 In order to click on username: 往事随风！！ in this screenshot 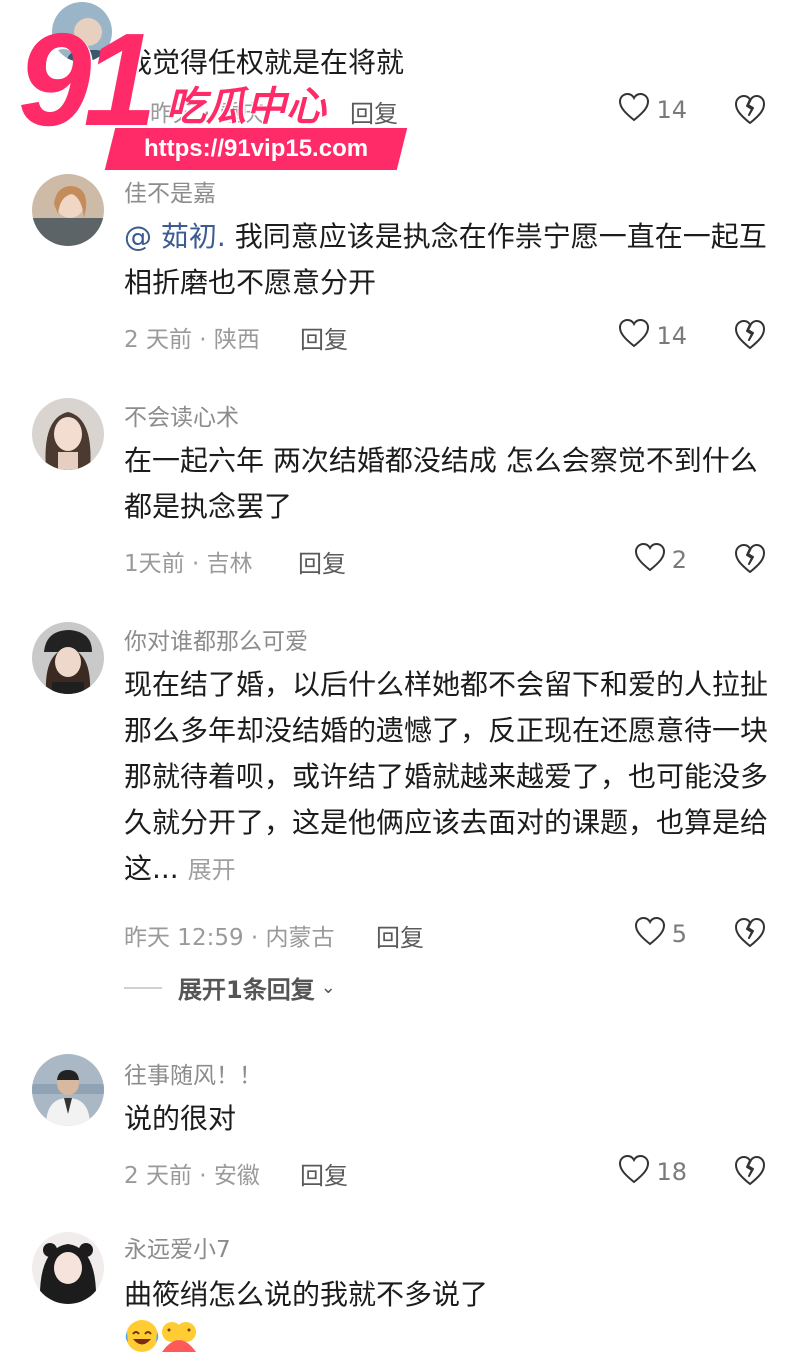, I will do `click(193, 1073)`.